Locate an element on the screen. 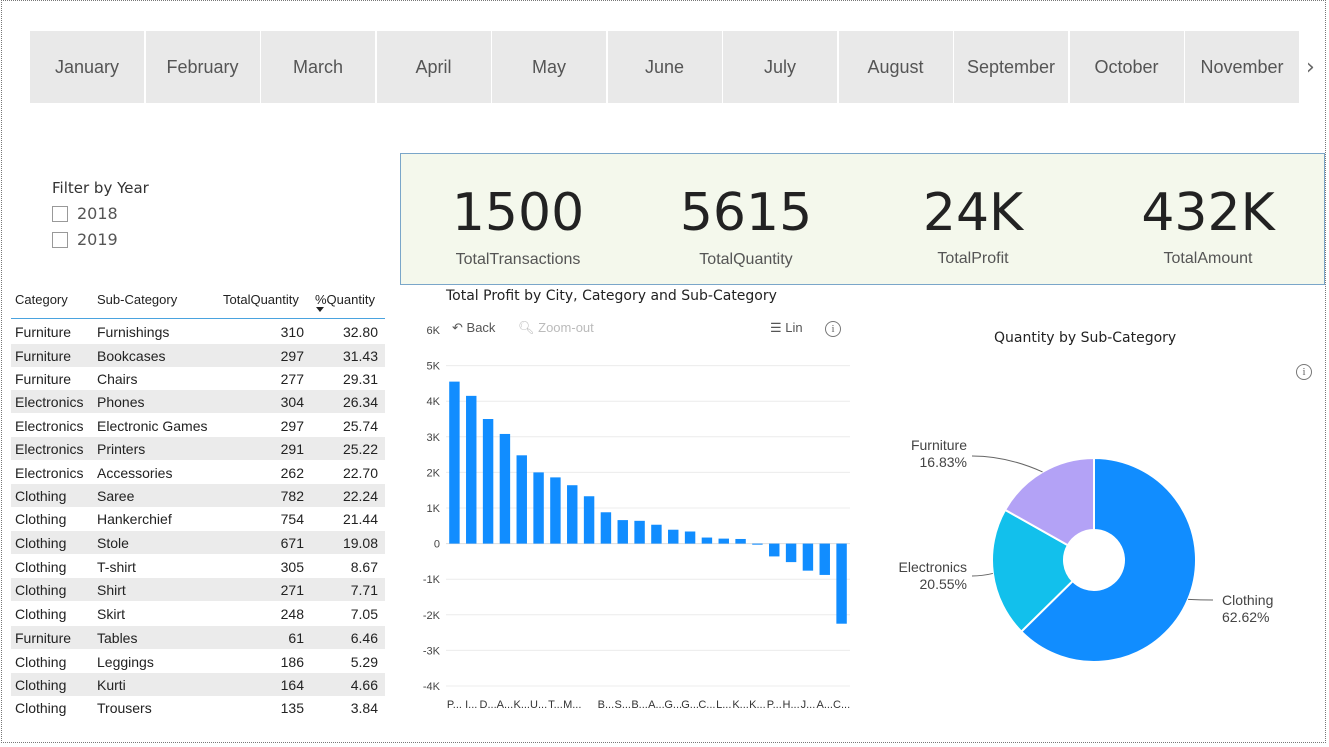 Image resolution: width=1329 pixels, height=747 pixels. kpi-total-profit-value: 24K is located at coordinates (973, 213).